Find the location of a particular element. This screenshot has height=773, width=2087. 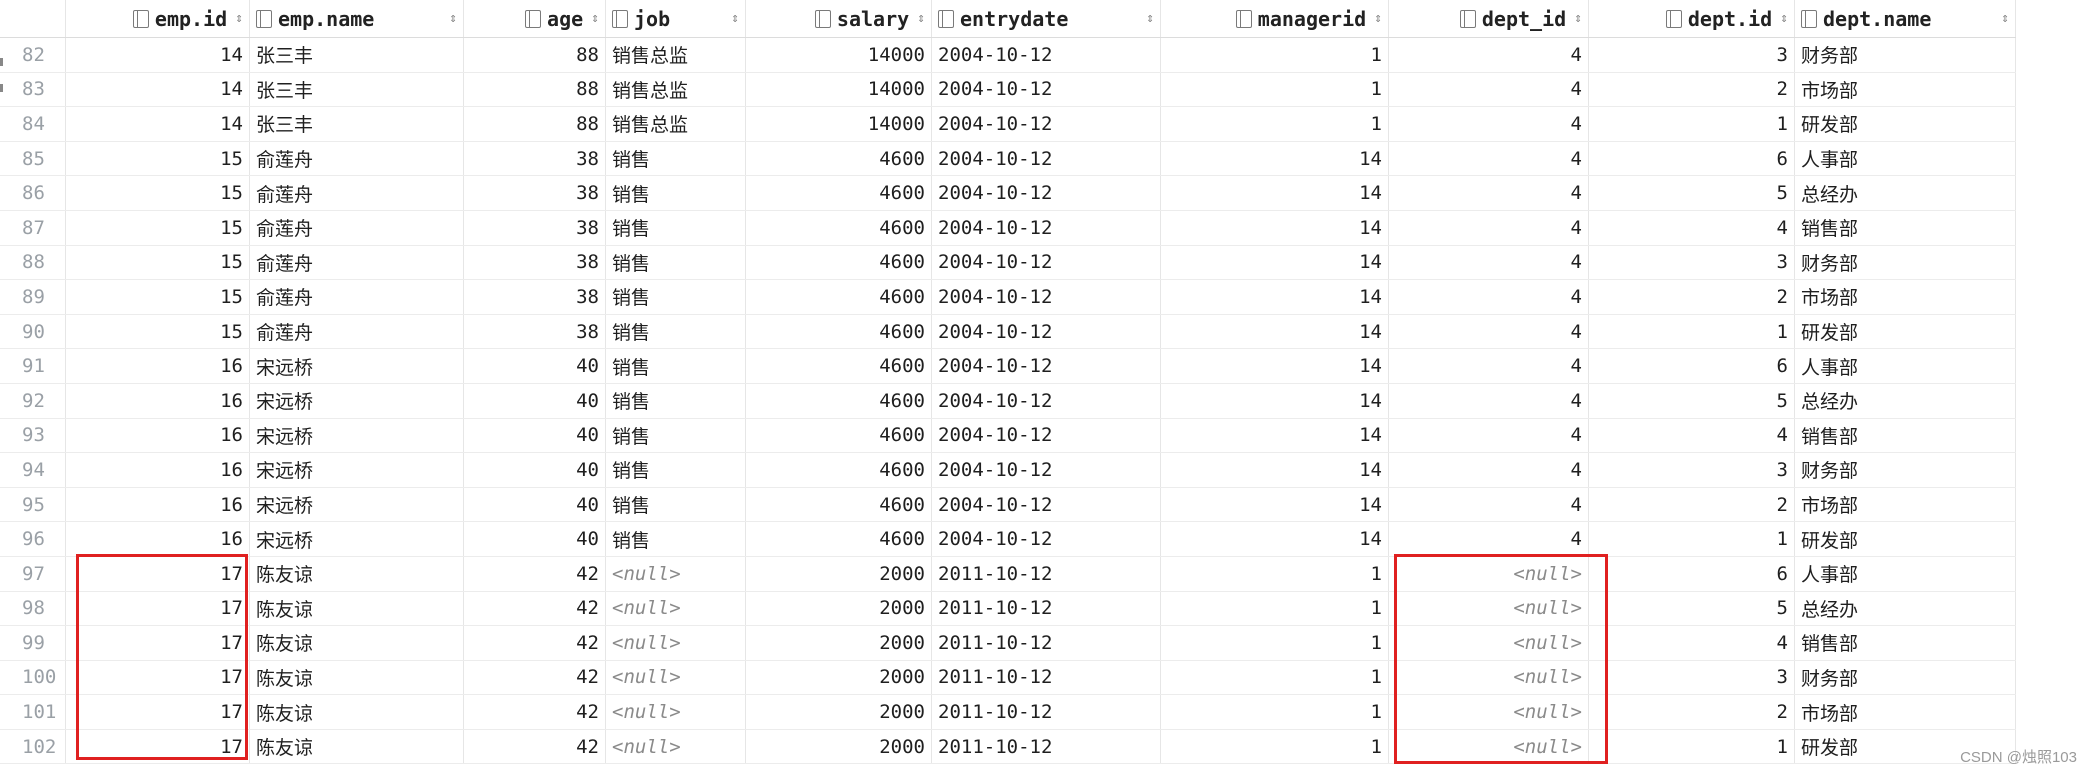

table-row: 86 15 俞莲舟 38 销售 4600 2004-10-12 14 4 5 总经办 is located at coordinates (1008, 193).